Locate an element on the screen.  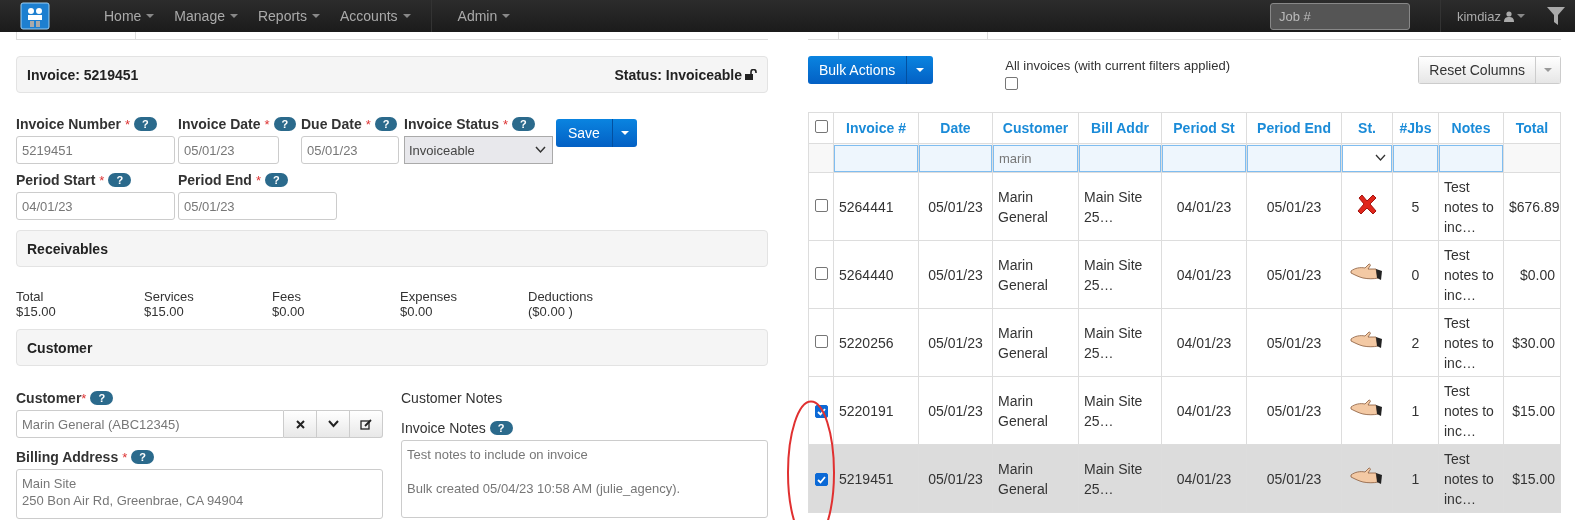
table-row: 5219451 05/01/23 Marin General Main Site 25… 04/01/23 05/01/23 1 Test notes to inc… $15.00 is located at coordinates (1184, 478).